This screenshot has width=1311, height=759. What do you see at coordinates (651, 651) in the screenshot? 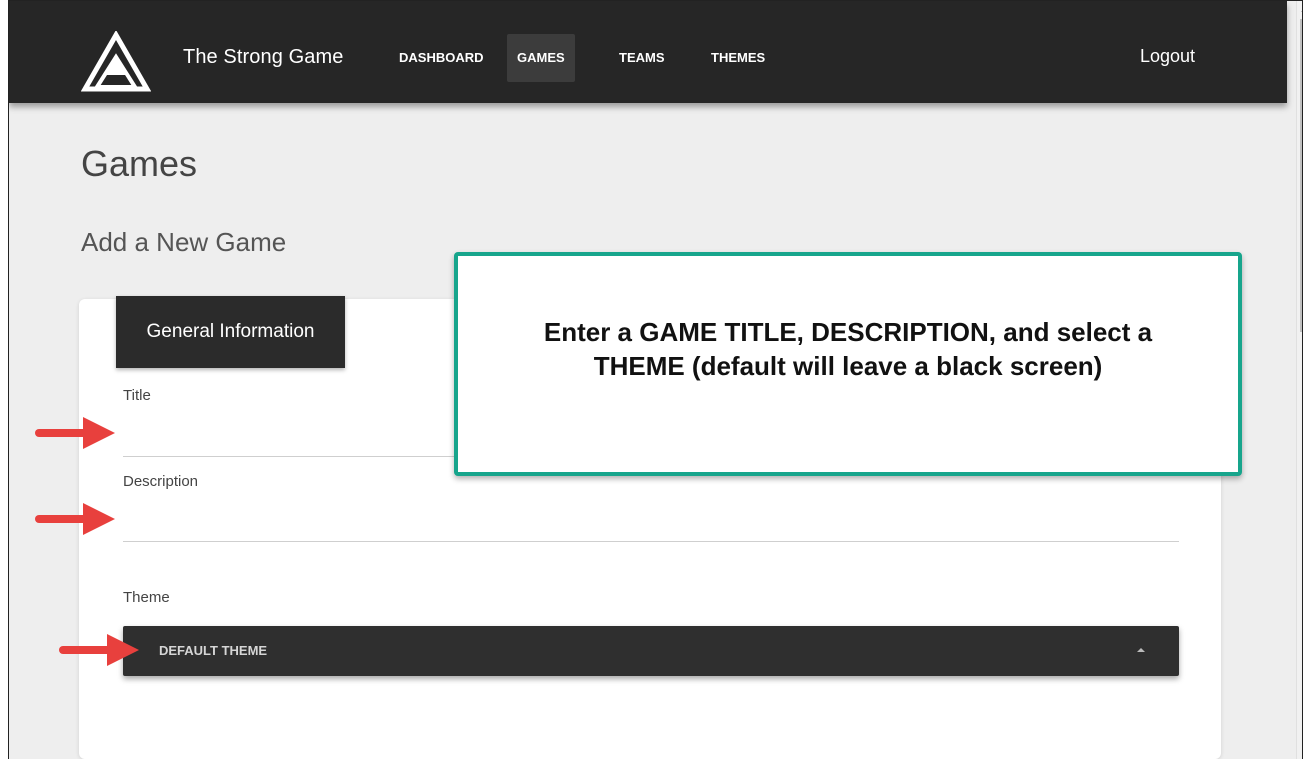
I see `theme-select: DEFAULT THEME` at bounding box center [651, 651].